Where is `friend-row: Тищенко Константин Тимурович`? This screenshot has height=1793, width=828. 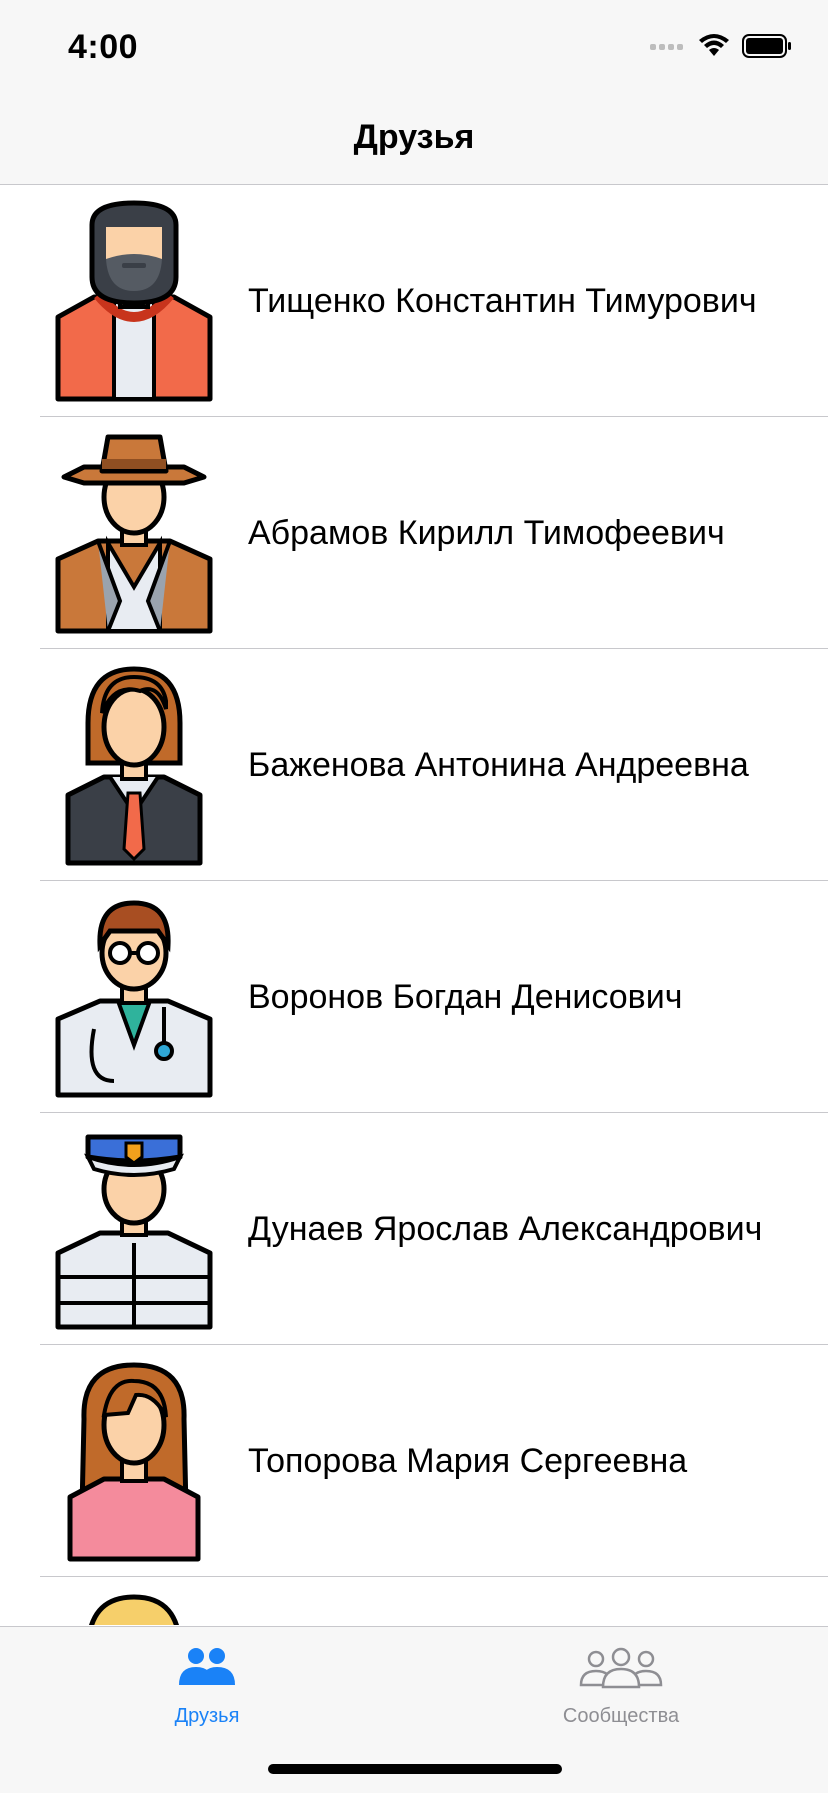
friend-row: Тищенко Константин Тимурович is located at coordinates (434, 301).